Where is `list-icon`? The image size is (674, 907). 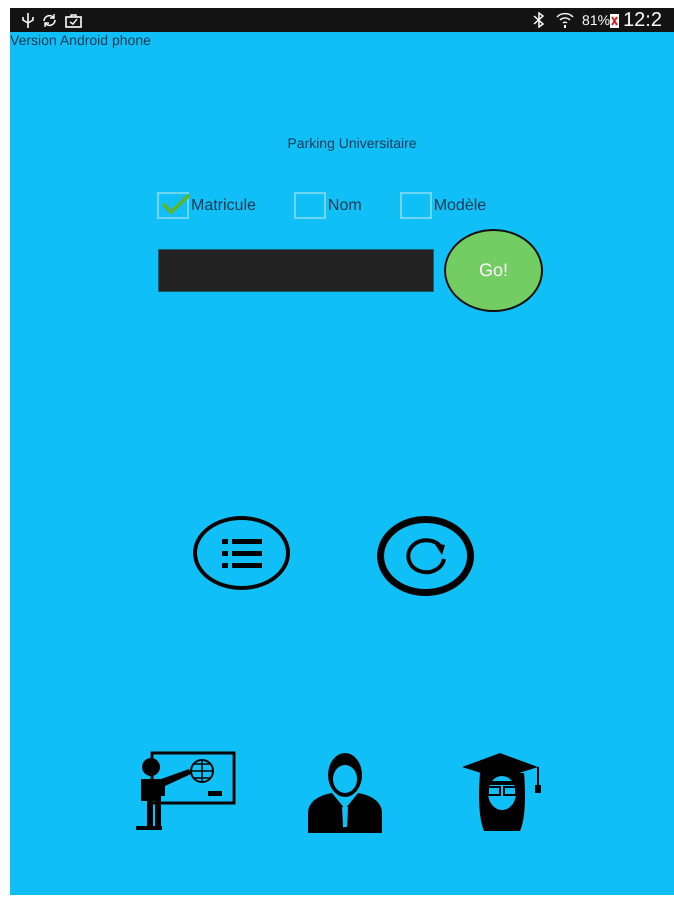
list-icon is located at coordinates (242, 553).